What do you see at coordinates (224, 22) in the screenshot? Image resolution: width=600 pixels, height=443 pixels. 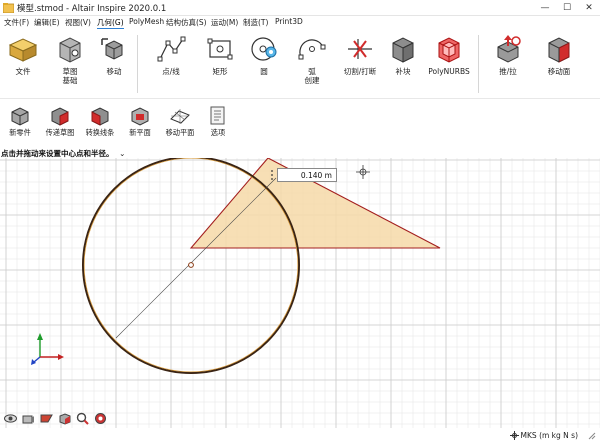 I see `menu-motion: 运动(M)` at bounding box center [224, 22].